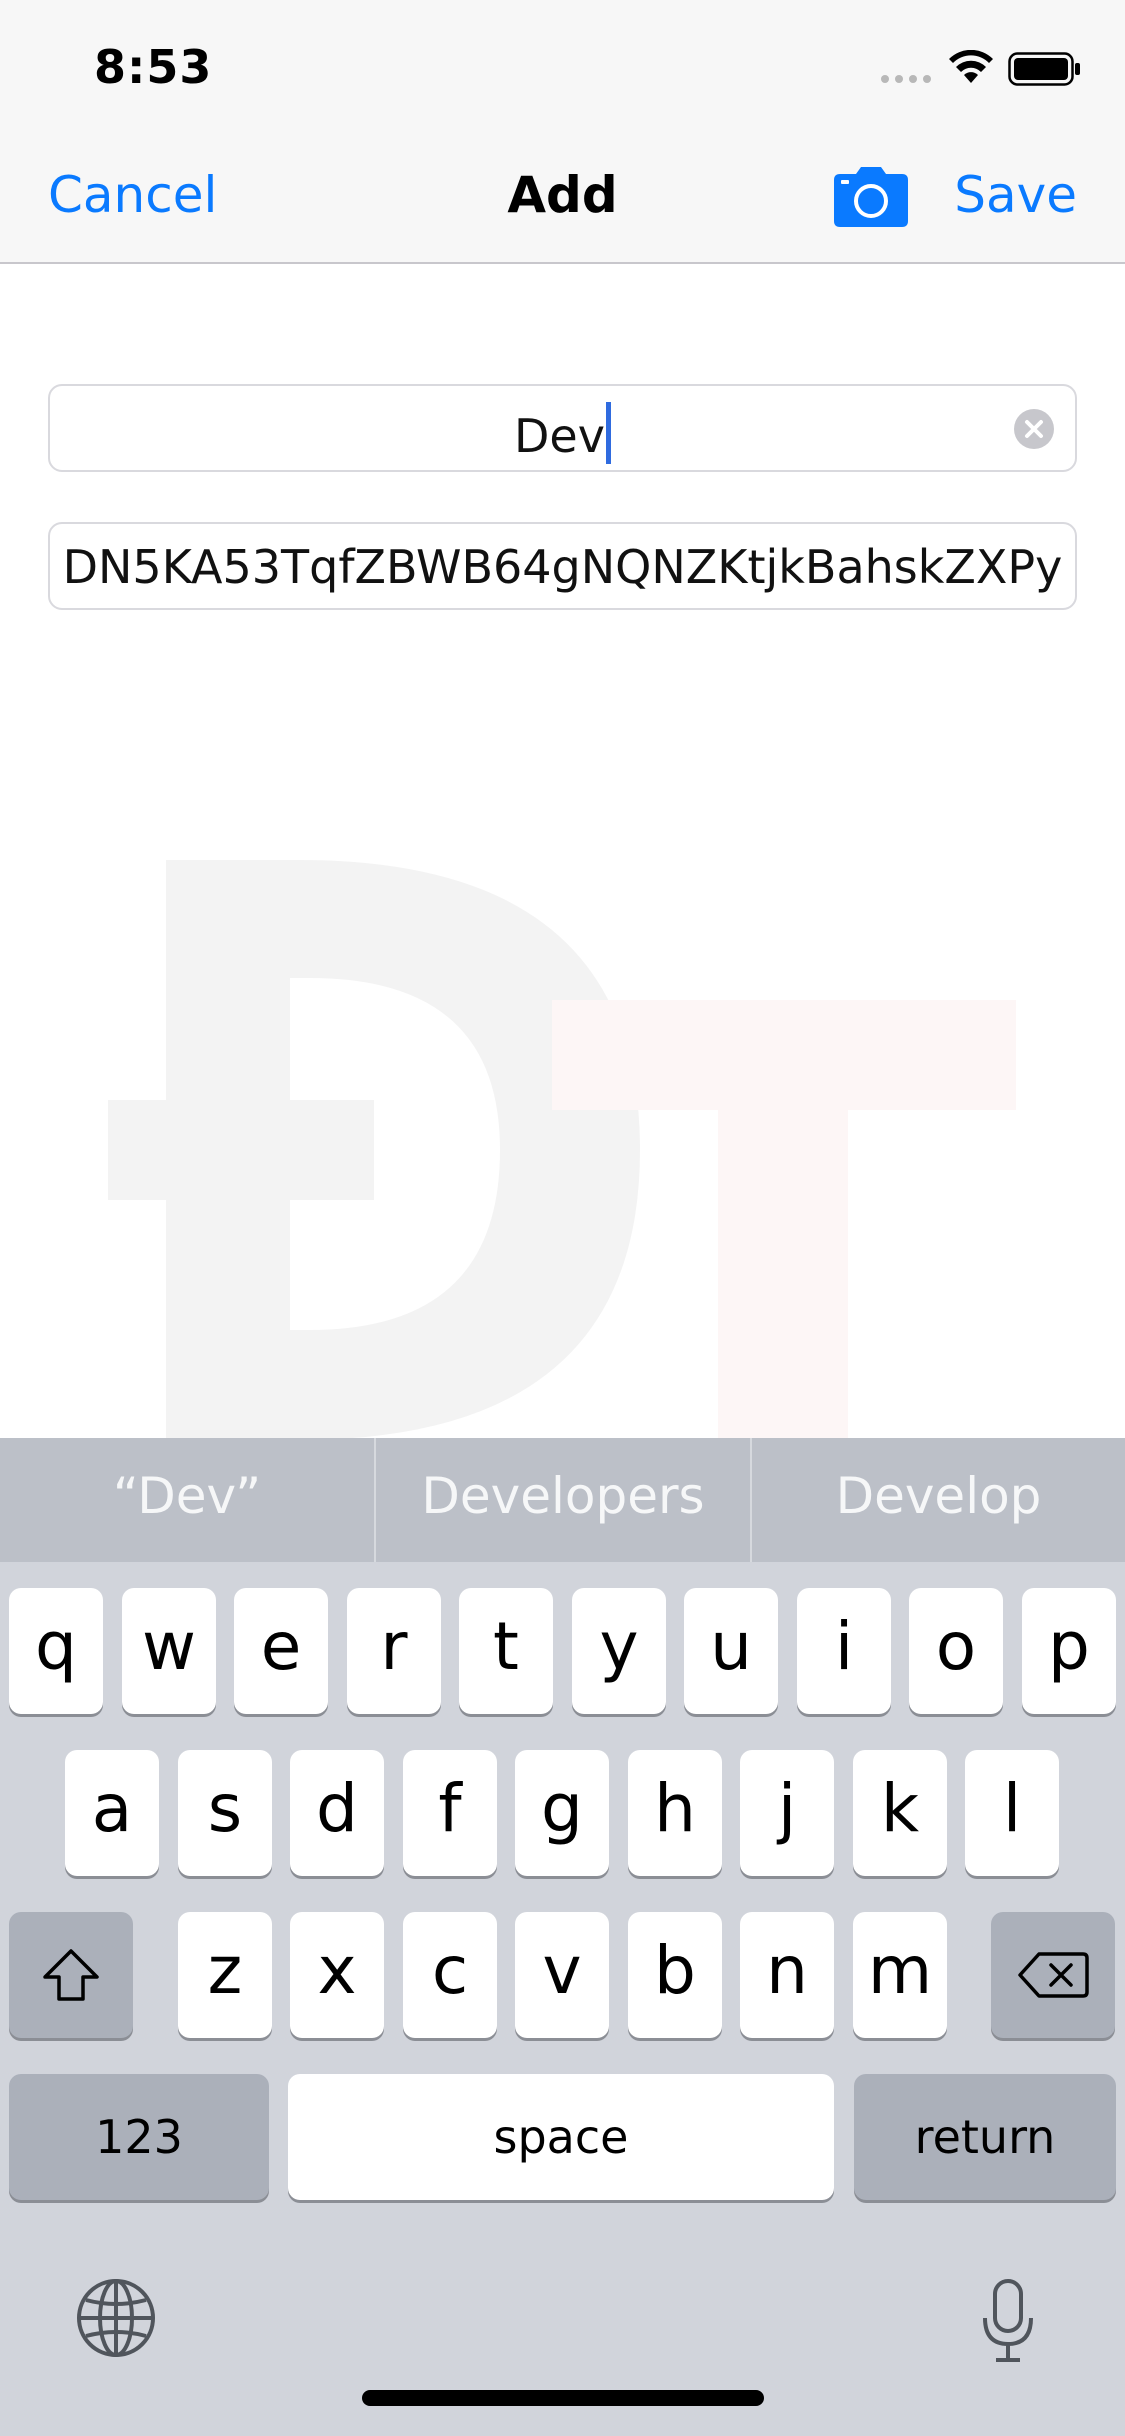  Describe the element at coordinates (787, 1813) in the screenshot. I see `key-j: j` at that location.